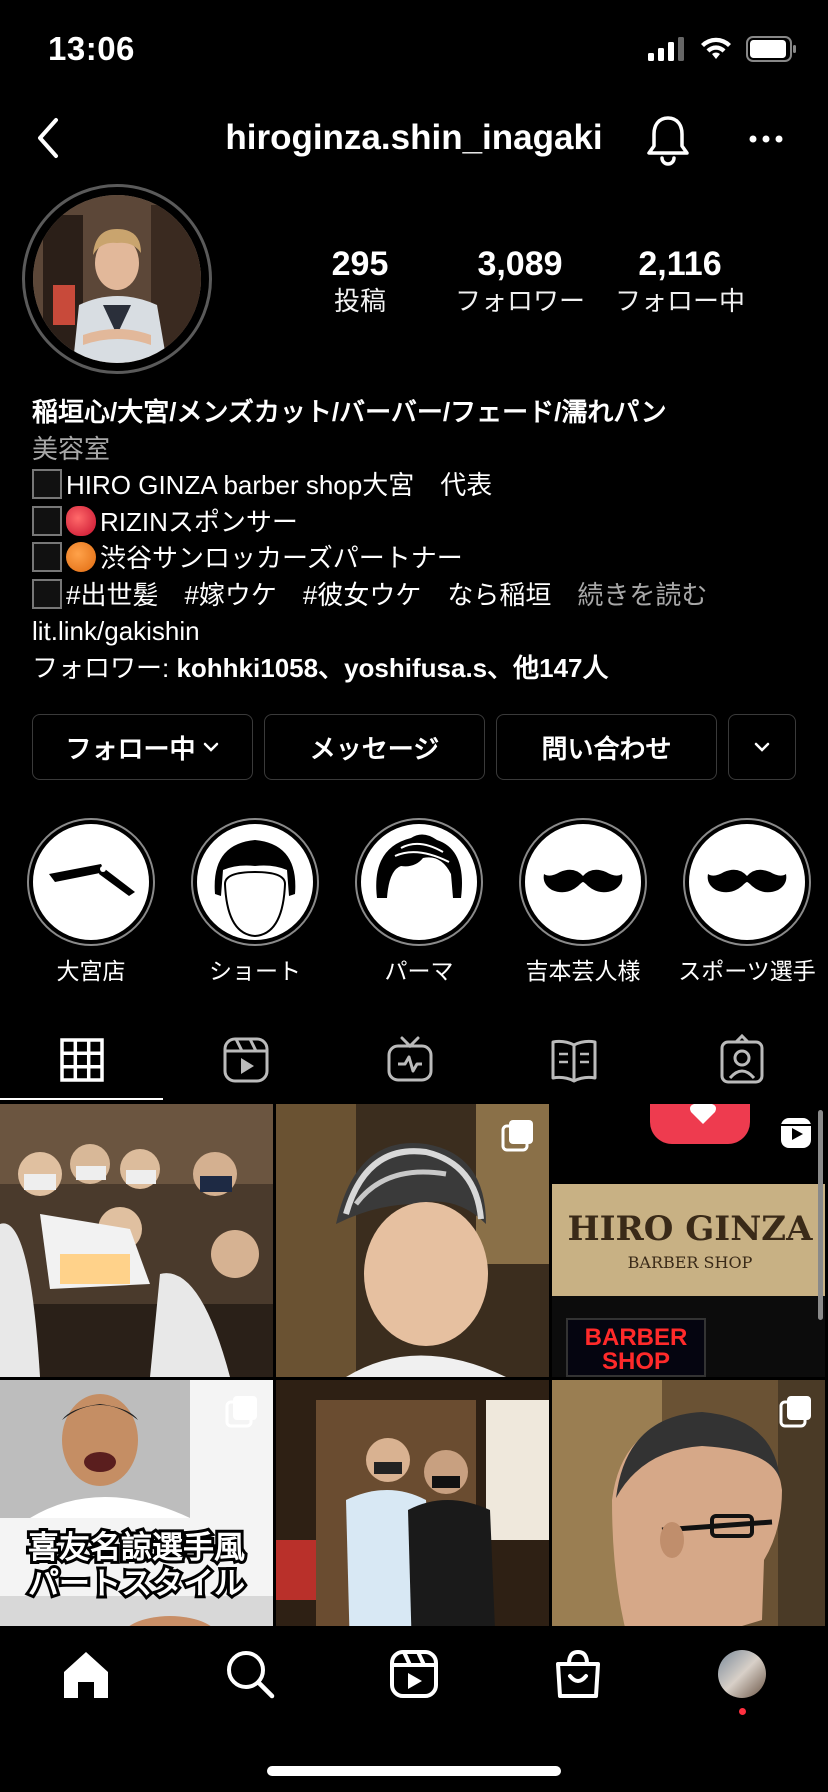  I want to click on post-caption-line: パートスタイル, so click(136, 1583).